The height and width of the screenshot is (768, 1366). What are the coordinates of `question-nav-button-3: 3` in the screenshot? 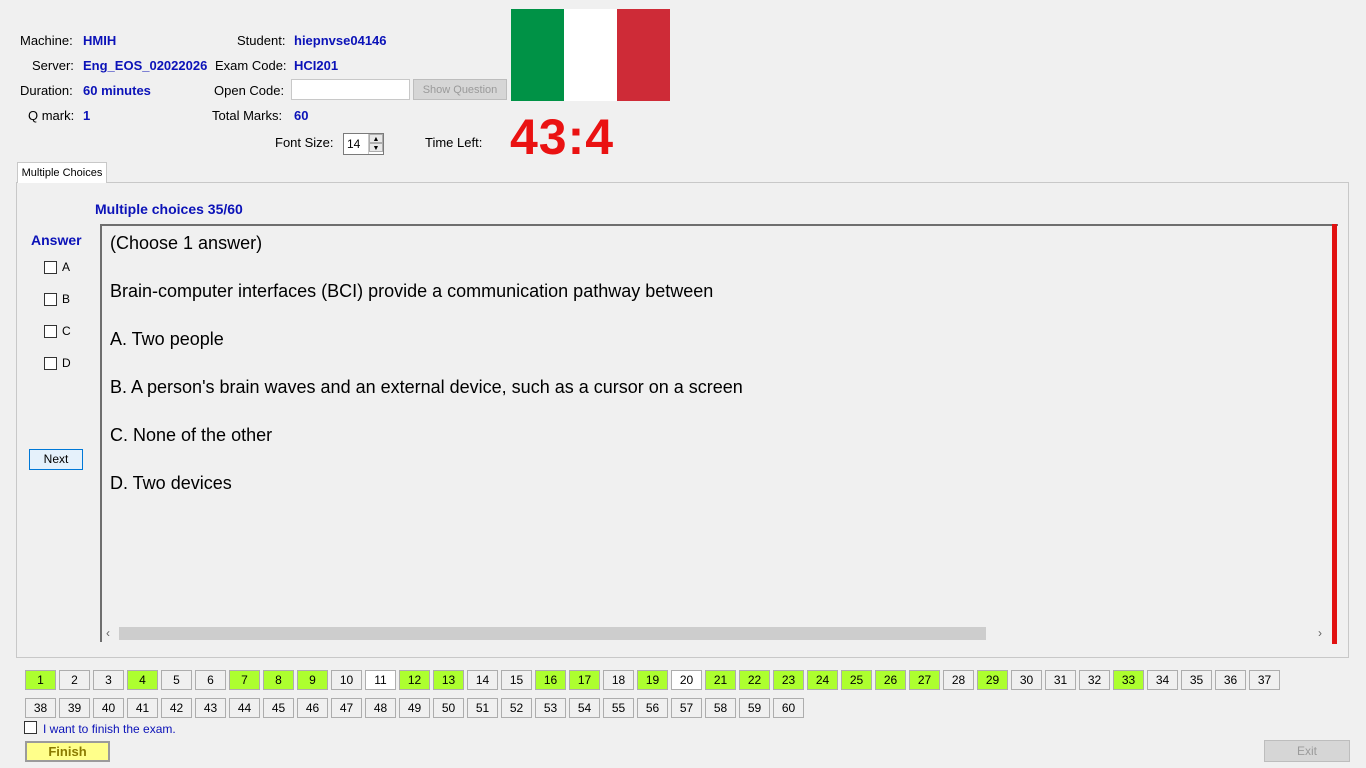 It's located at (108, 680).